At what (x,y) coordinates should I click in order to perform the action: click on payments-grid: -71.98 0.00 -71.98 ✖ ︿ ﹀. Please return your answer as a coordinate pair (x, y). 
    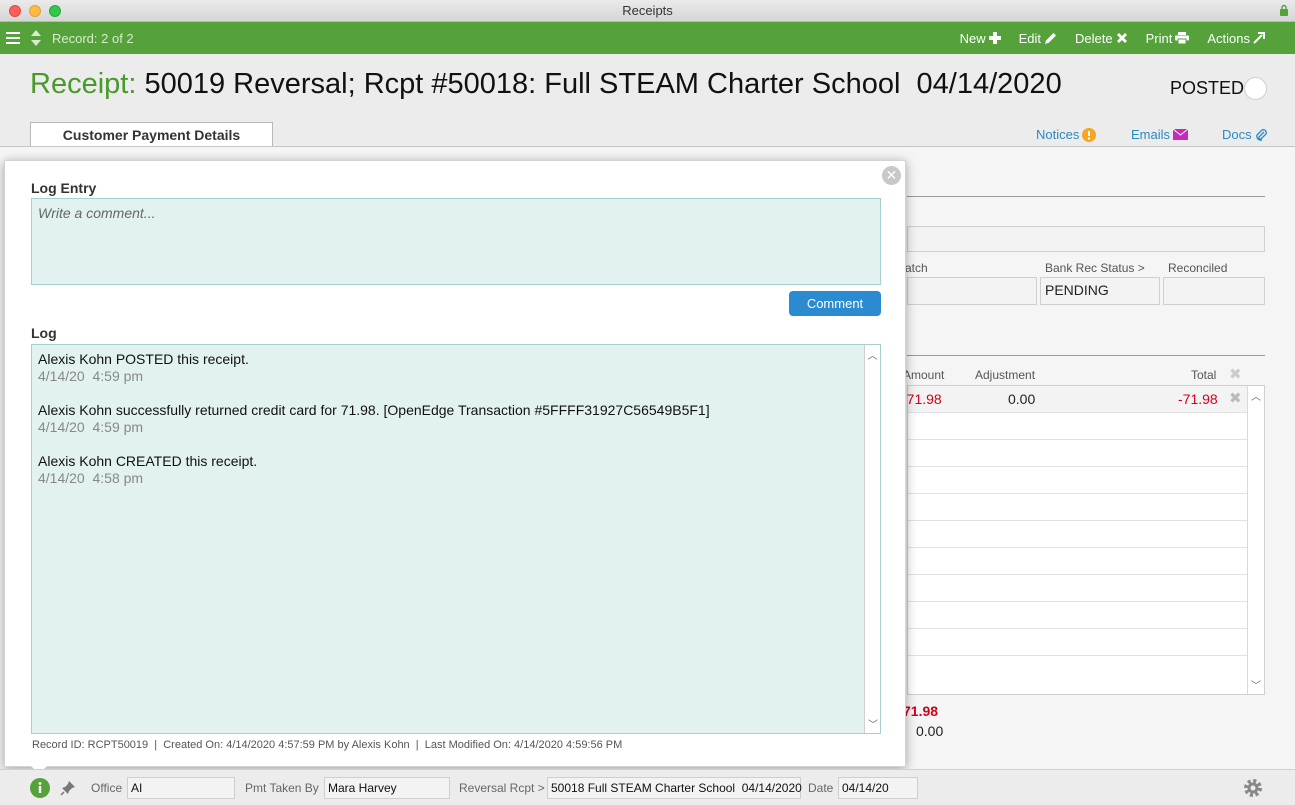
    Looking at the image, I should click on (1083, 540).